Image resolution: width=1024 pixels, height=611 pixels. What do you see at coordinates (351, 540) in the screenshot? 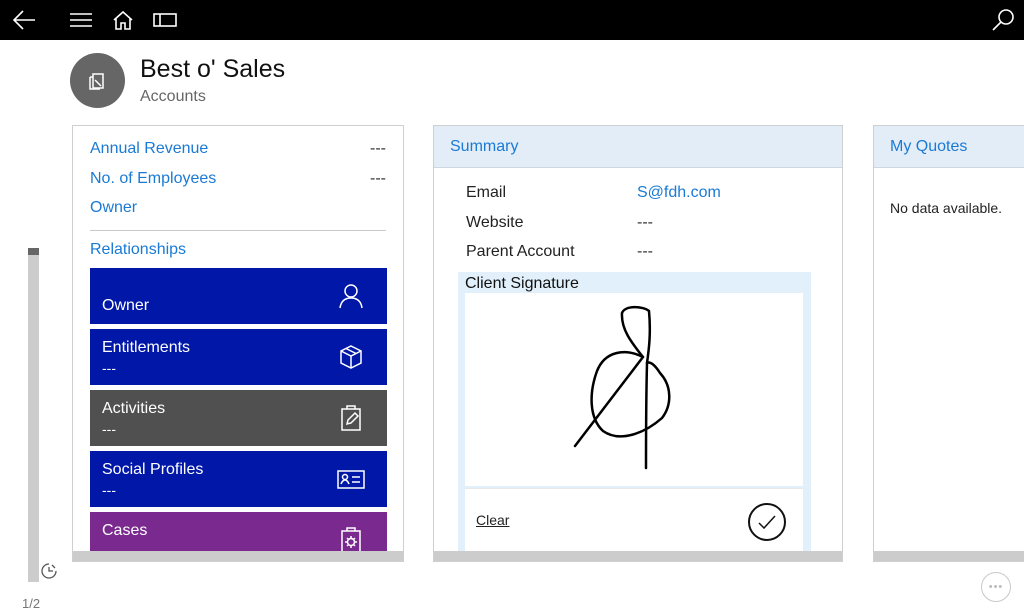
I see `clipboard-gear-icon` at bounding box center [351, 540].